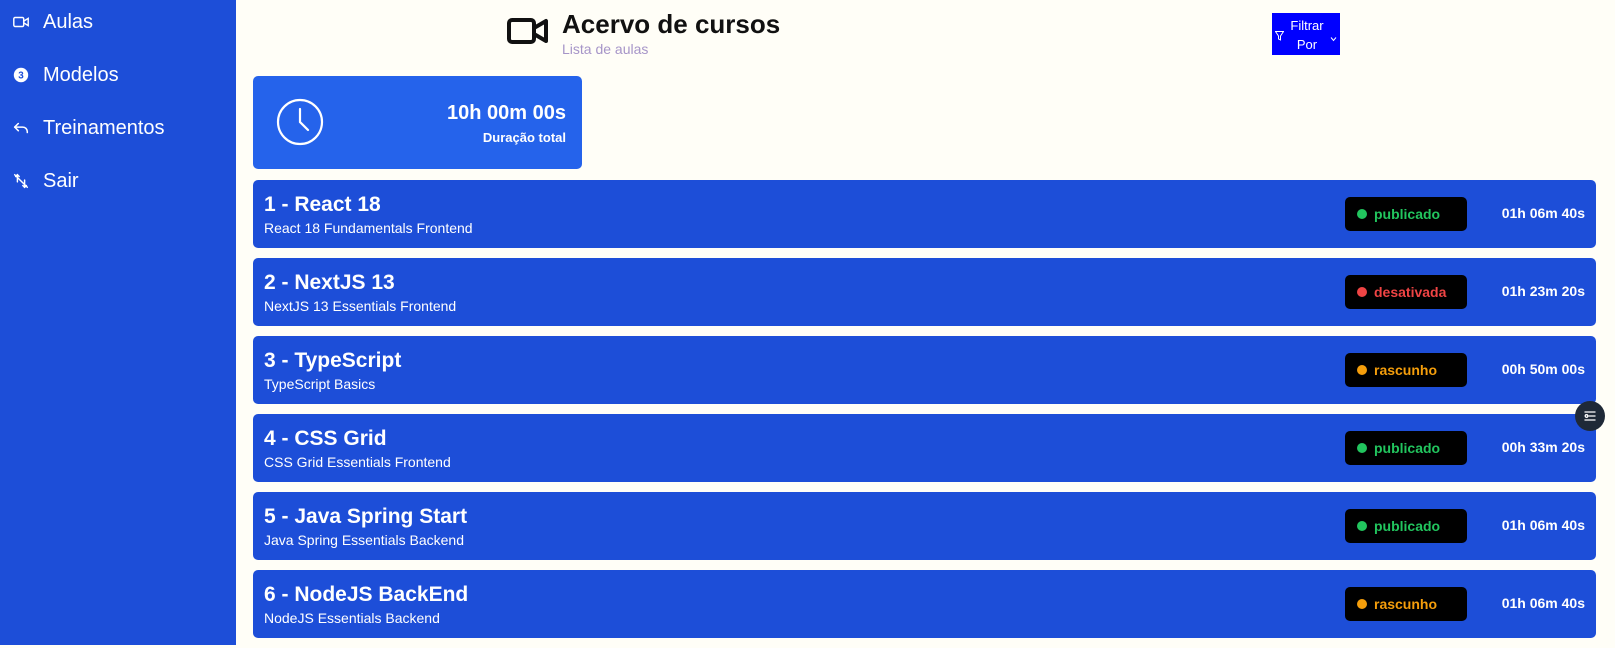  Describe the element at coordinates (118, 322) in the screenshot. I see `sidebar: Aulas 3 Modelos Treinamentos Sair` at that location.